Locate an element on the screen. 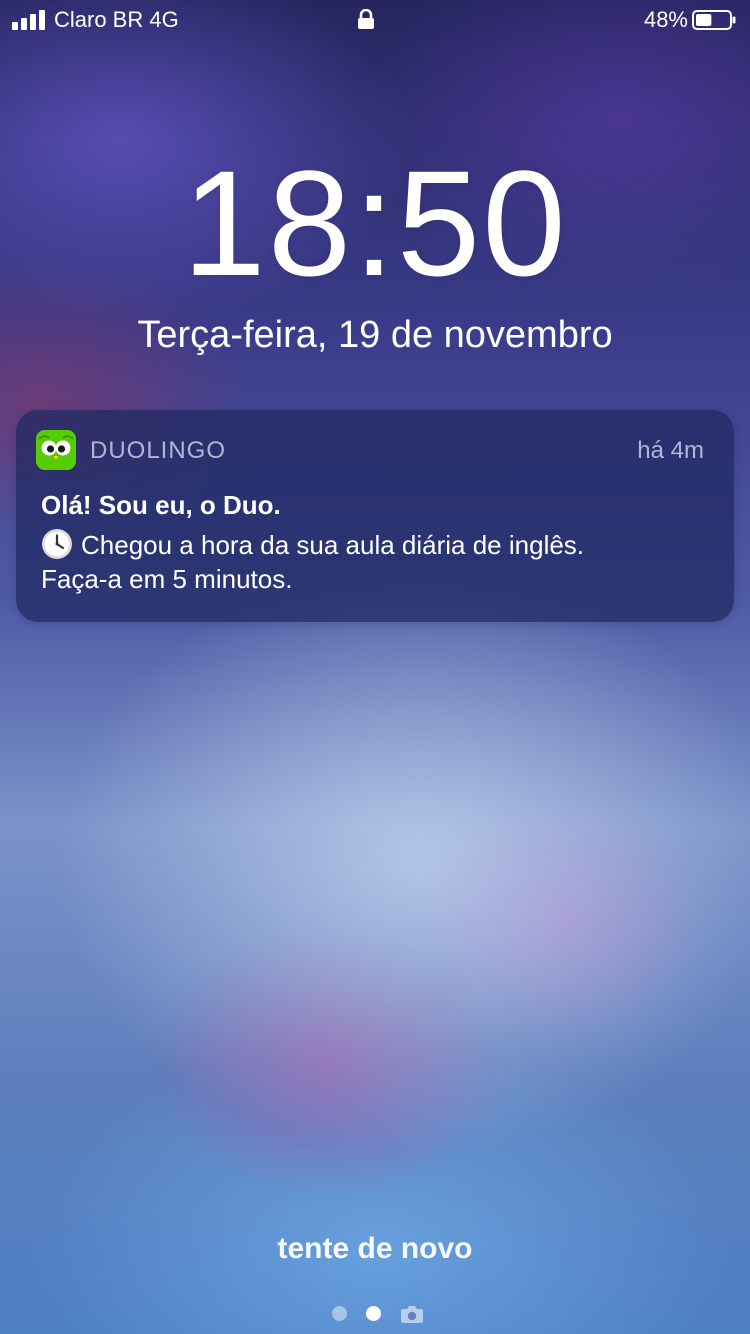 This screenshot has width=750, height=1334. notification-app-name: DUOLINGO is located at coordinates (158, 450).